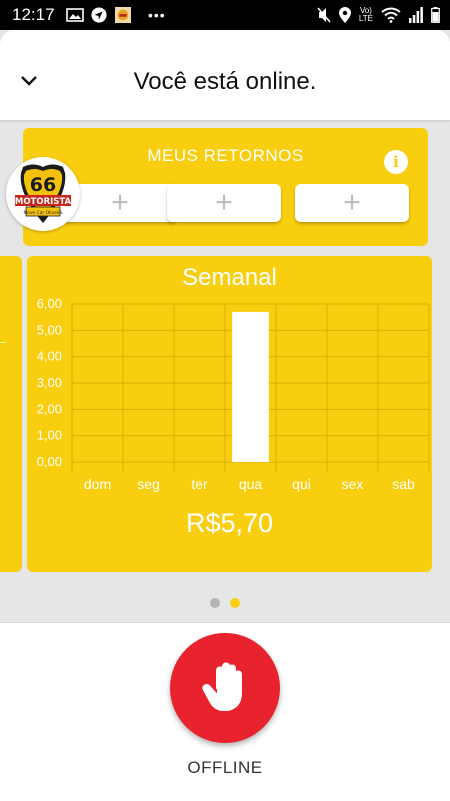 The width and height of the screenshot is (450, 801). What do you see at coordinates (229, 523) in the screenshot?
I see `weekly-total: R$5,70` at bounding box center [229, 523].